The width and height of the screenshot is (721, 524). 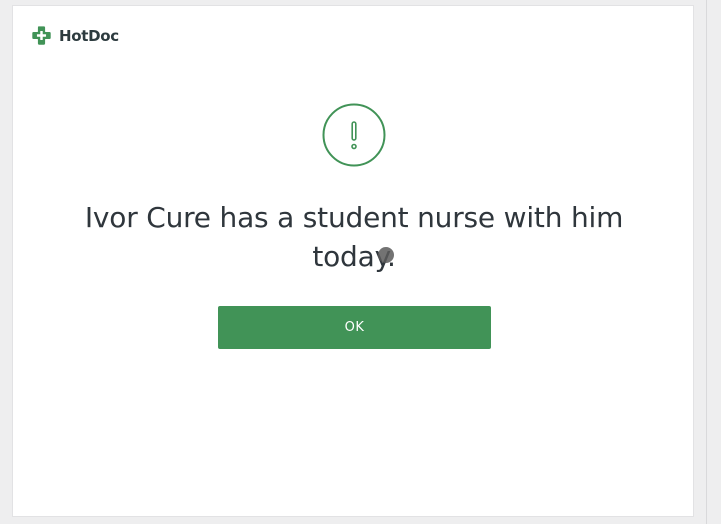 I want to click on brand-name: HotDoc, so click(x=89, y=35).